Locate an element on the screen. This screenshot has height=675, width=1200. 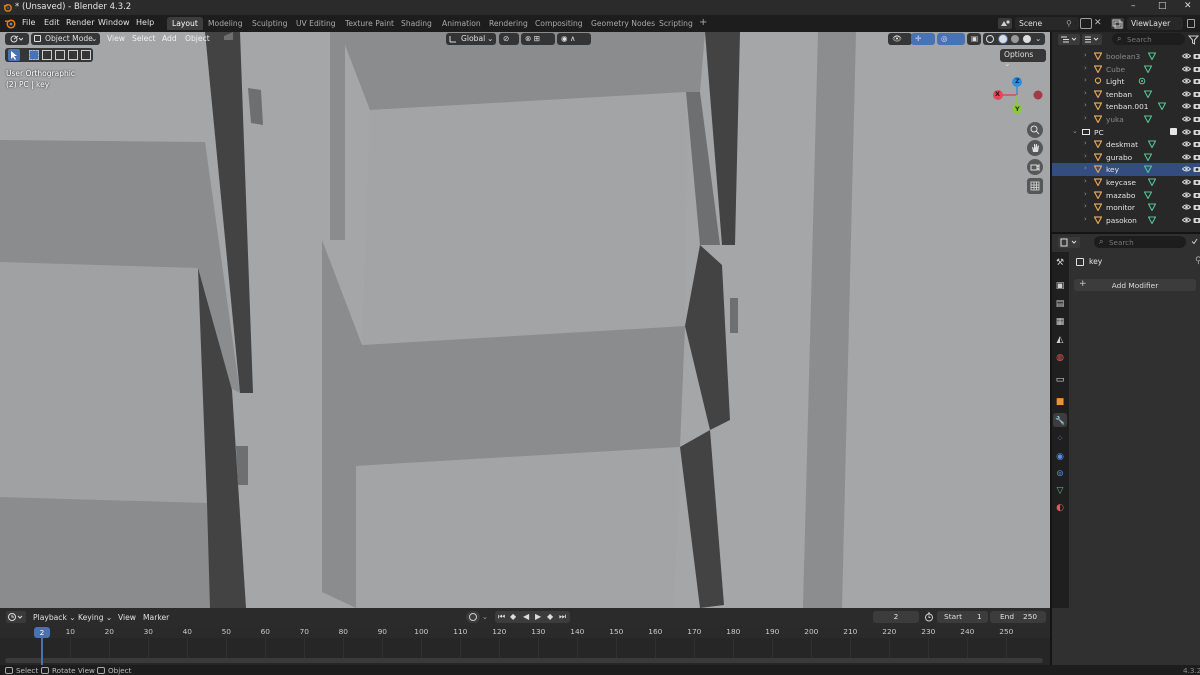
playhead-line is located at coordinates (42, 650).